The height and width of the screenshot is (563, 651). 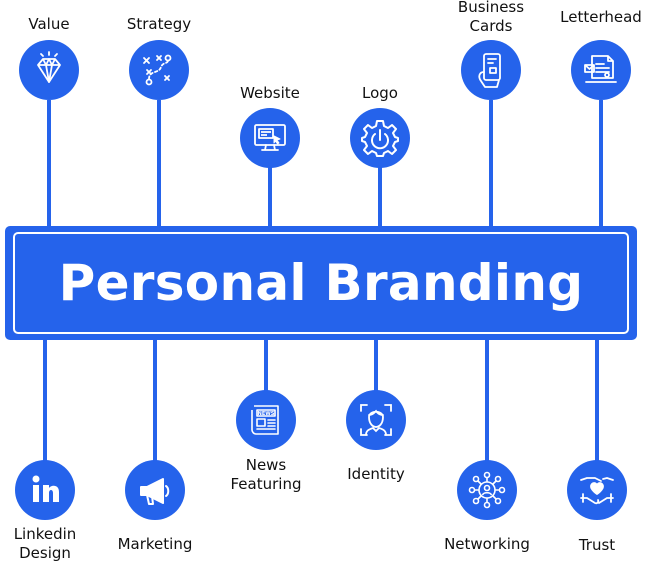 What do you see at coordinates (376, 474) in the screenshot?
I see `label-identity: Identity` at bounding box center [376, 474].